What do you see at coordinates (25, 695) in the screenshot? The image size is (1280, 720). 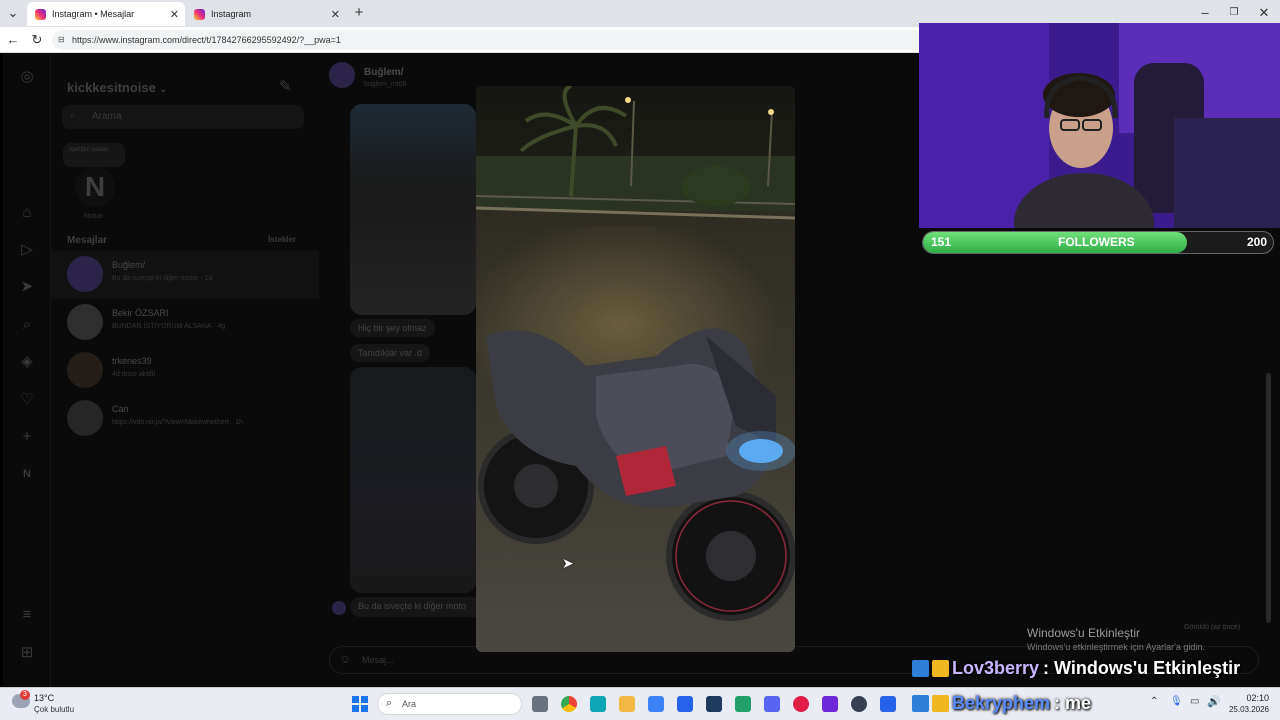 I see `weather-badge: 3` at bounding box center [25, 695].